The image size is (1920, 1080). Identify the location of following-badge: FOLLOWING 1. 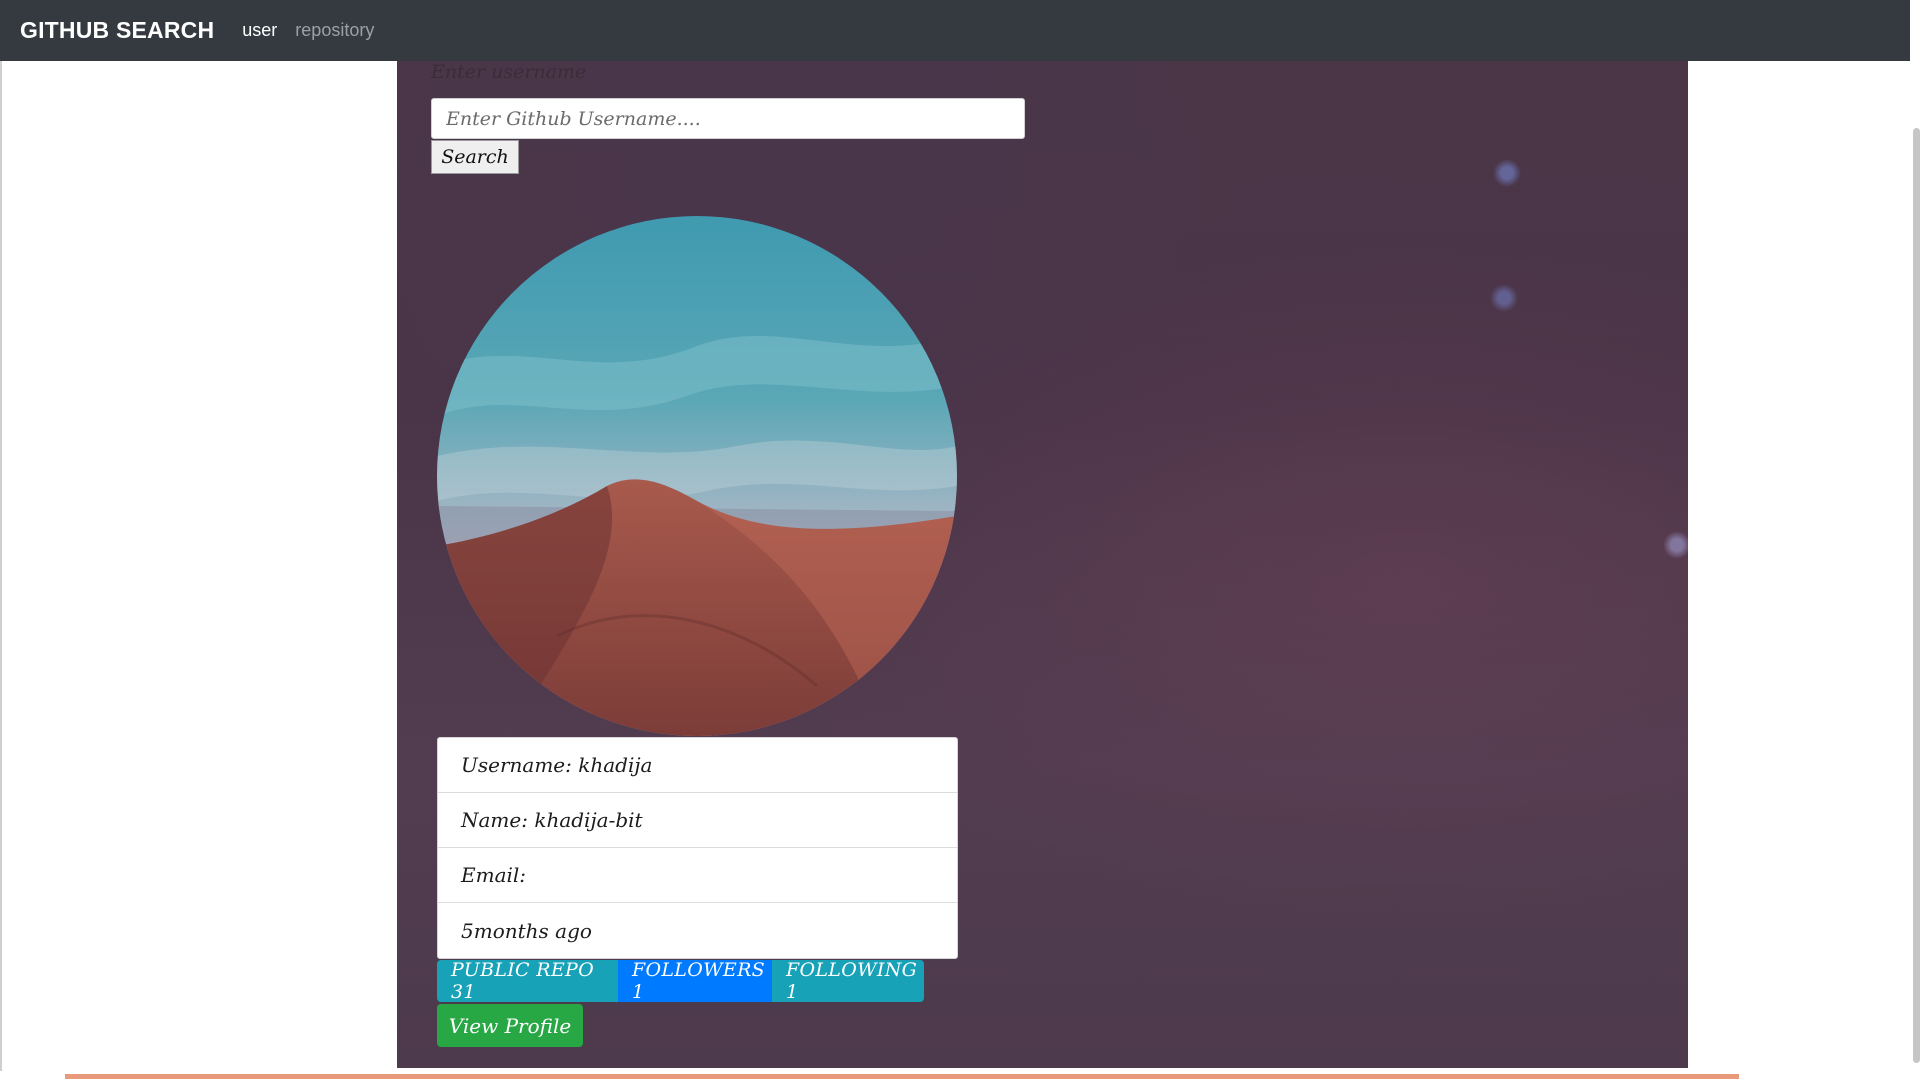
(848, 981).